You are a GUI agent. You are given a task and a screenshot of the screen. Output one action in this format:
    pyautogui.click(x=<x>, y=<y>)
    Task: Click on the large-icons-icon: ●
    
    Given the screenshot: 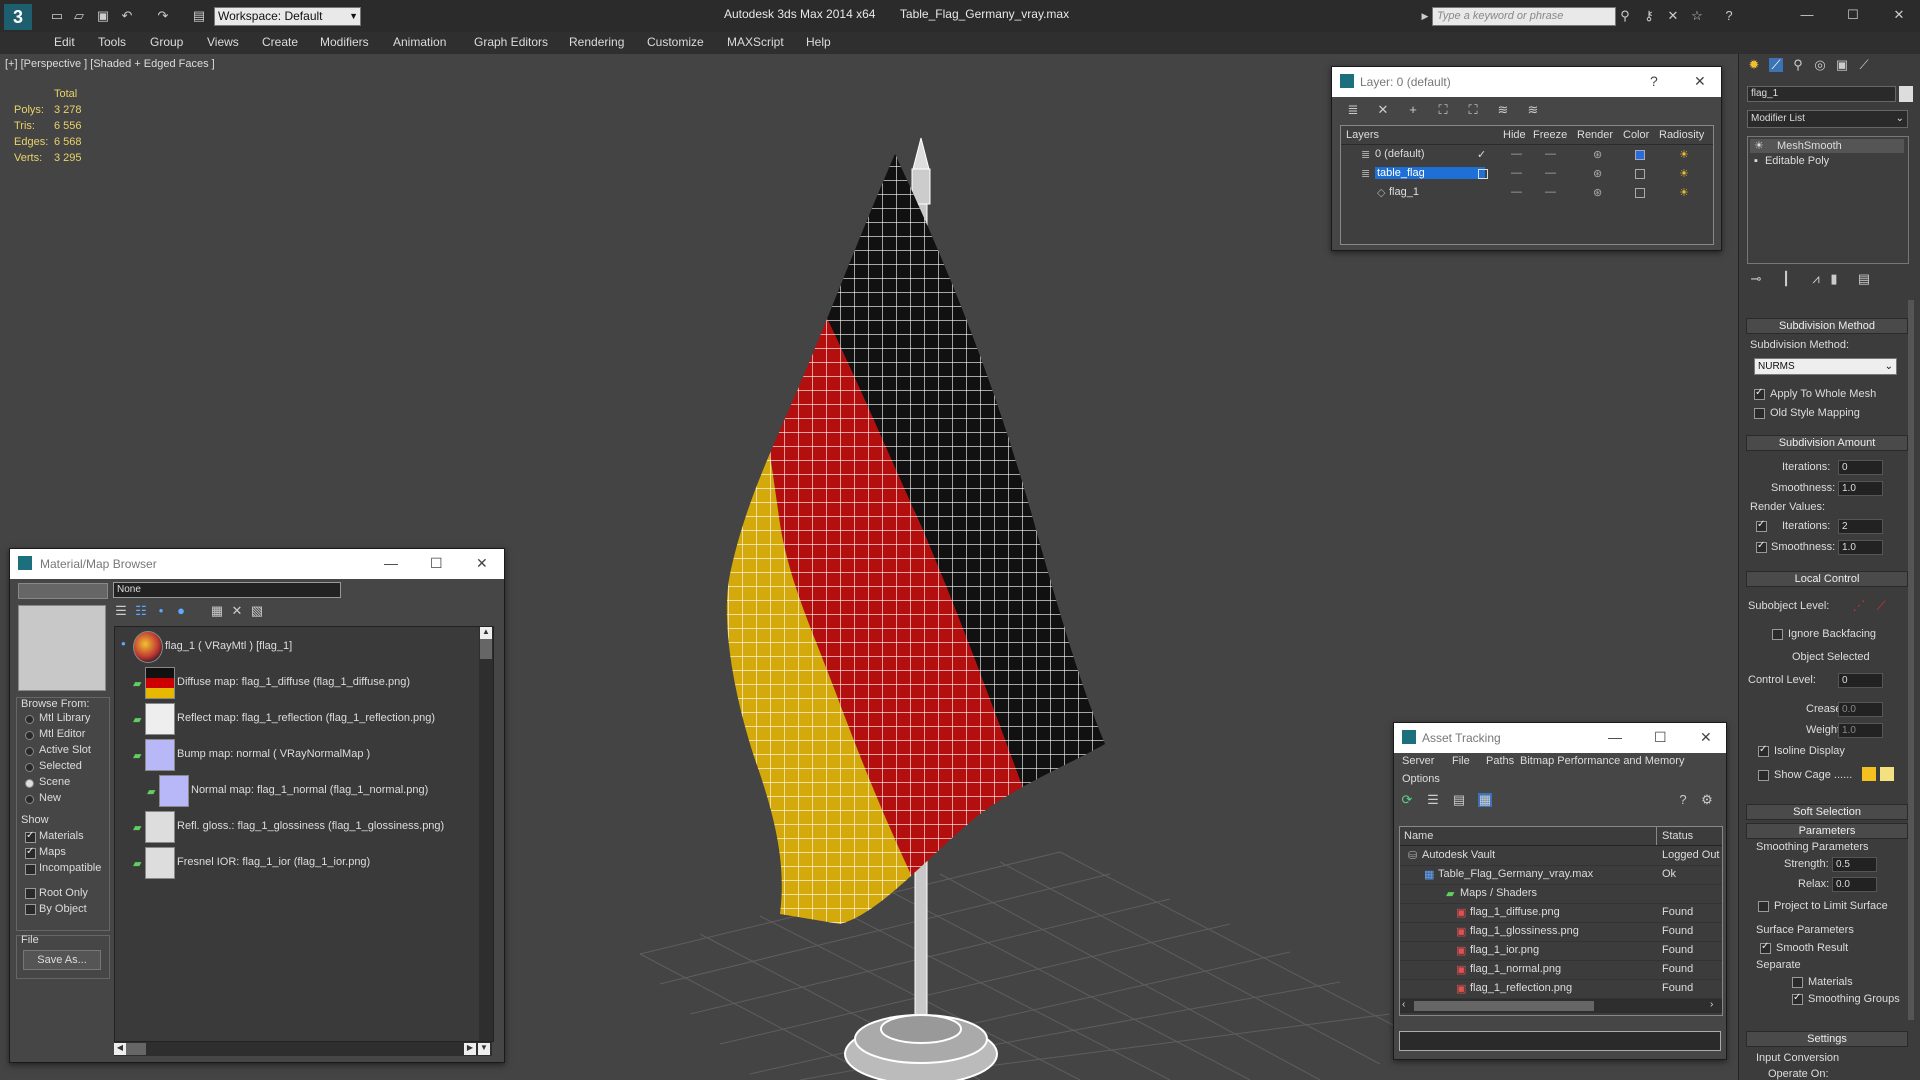 What is the action you would take?
    pyautogui.click(x=181, y=611)
    